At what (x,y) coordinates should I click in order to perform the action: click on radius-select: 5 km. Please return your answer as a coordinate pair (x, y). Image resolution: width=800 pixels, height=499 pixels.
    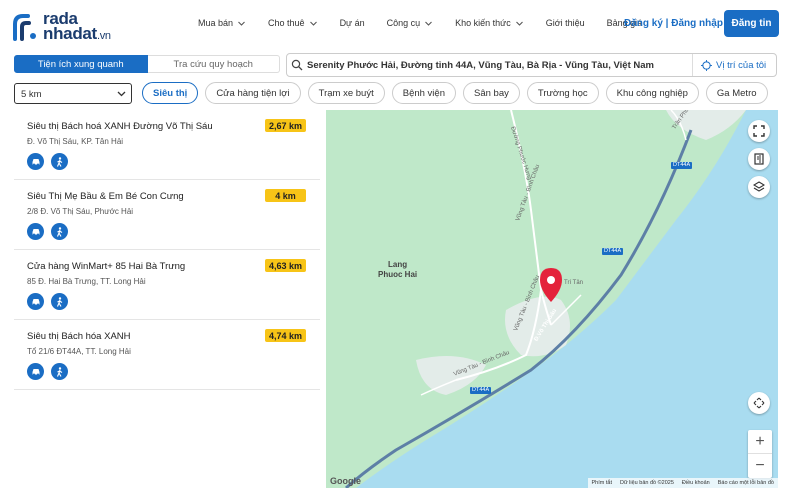
    Looking at the image, I should click on (73, 93).